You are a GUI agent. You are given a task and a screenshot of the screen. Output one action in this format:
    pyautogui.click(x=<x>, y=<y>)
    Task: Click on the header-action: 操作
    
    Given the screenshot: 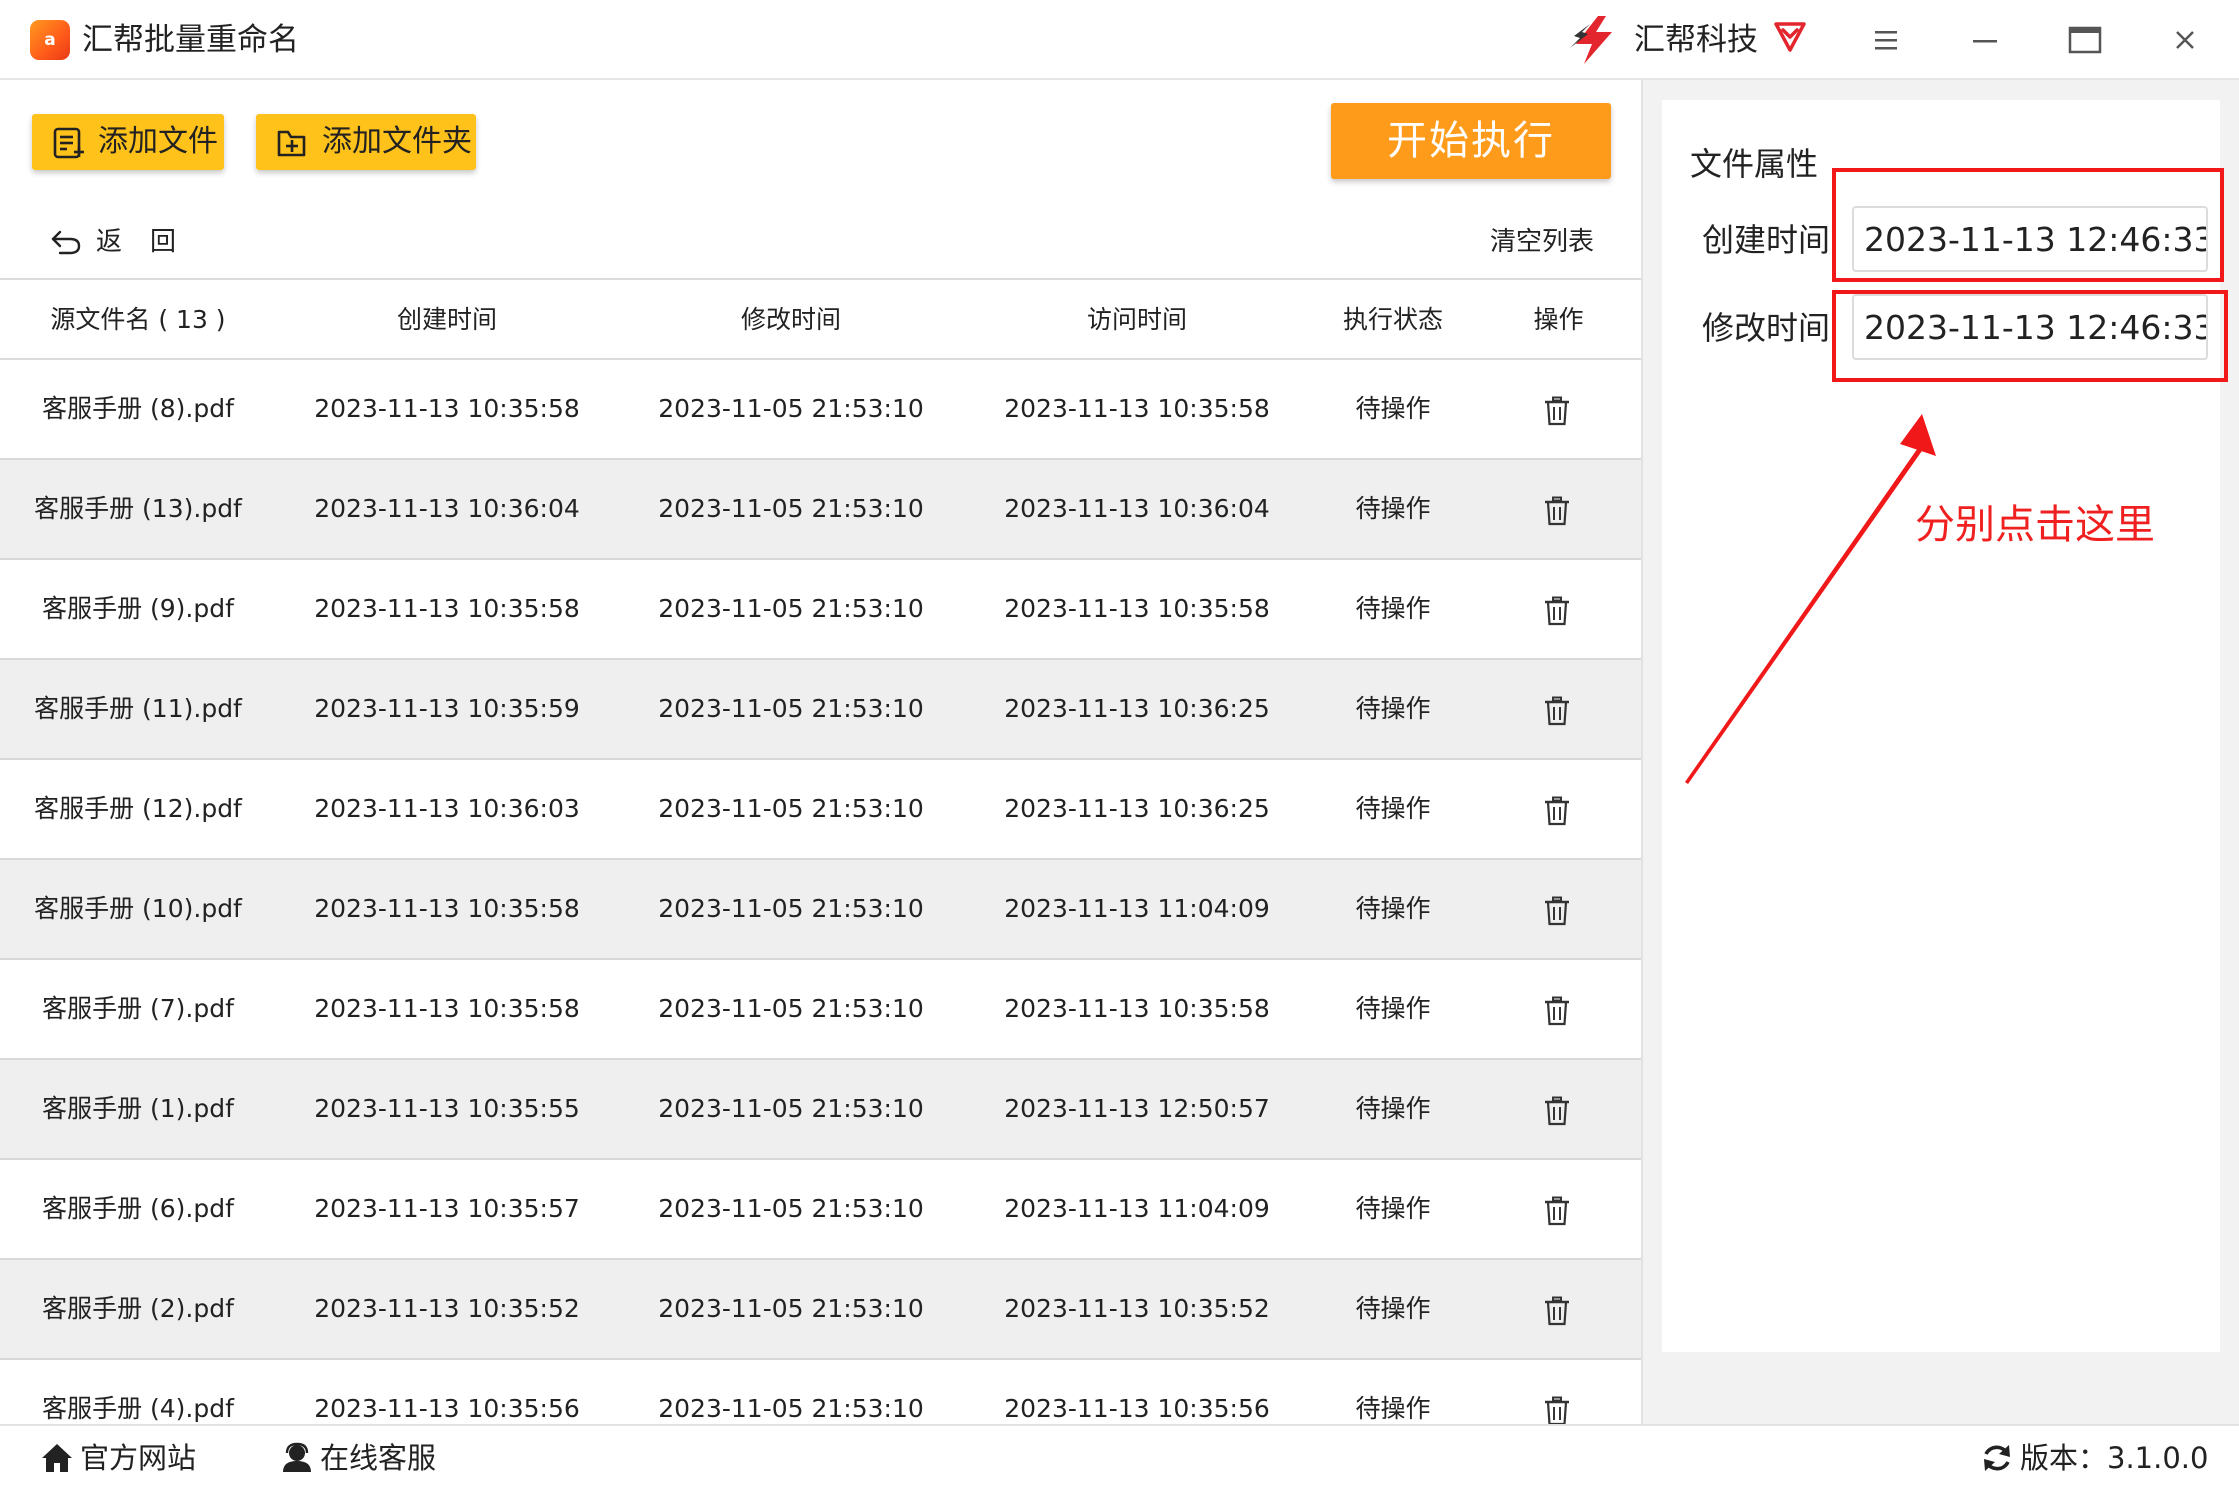 What is the action you would take?
    pyautogui.click(x=1558, y=319)
    